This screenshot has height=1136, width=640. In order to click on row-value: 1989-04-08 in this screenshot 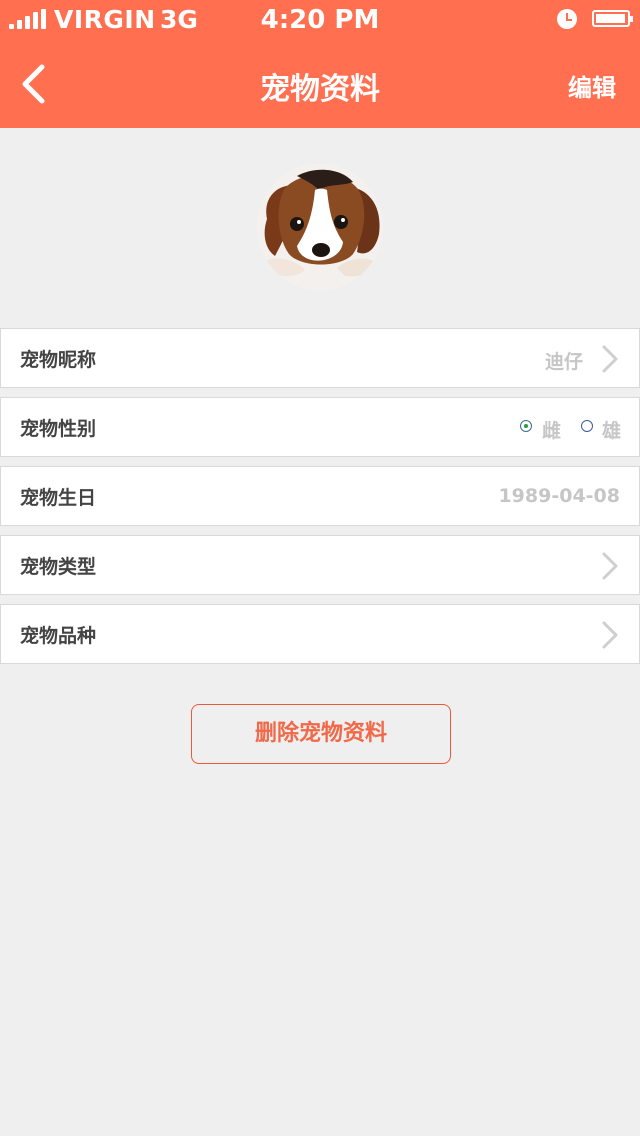, I will do `click(559, 496)`.